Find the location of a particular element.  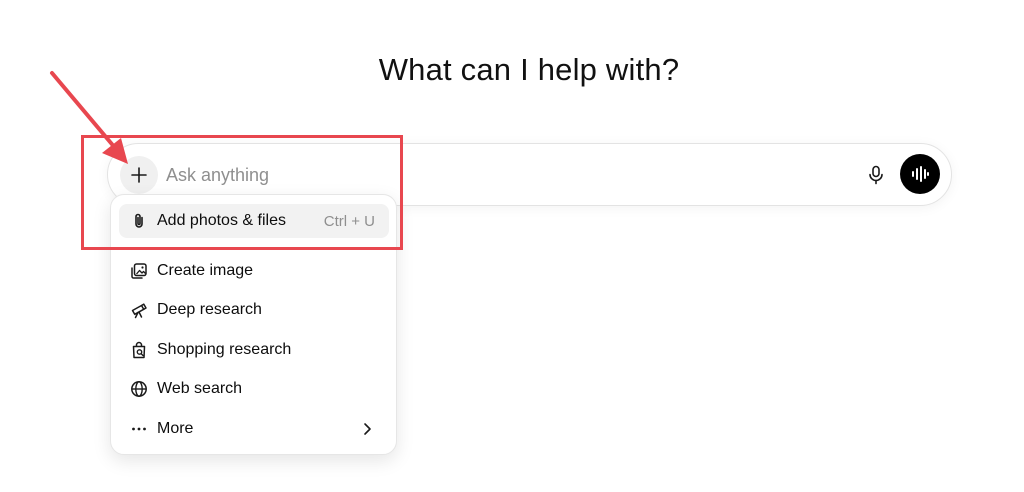

menu-item-web-search: Web search is located at coordinates (254, 389).